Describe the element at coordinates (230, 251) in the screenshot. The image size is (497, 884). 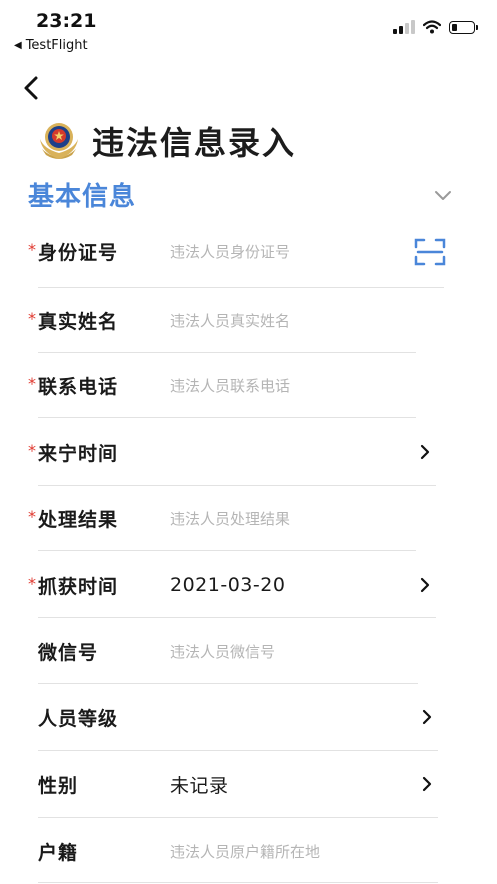
I see `id-number-input: 违法人员身份证号` at that location.